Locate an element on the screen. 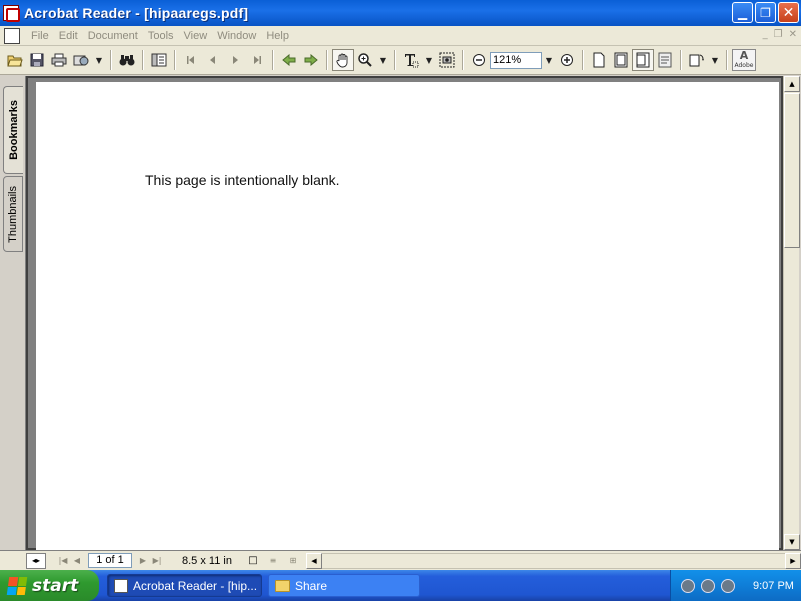  nav-pane-footer is located at coordinates (13, 560).